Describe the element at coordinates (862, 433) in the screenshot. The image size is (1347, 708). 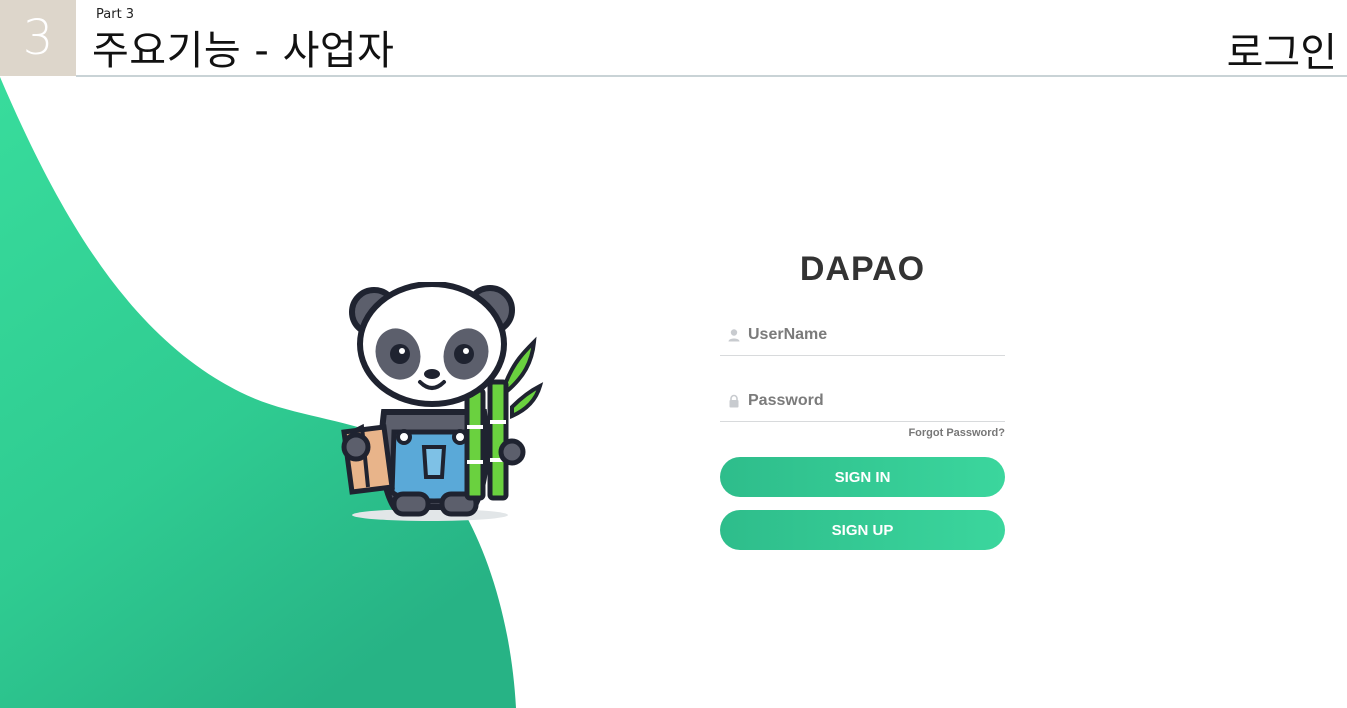
I see `forgot-password-link: Forgot Password?` at that location.